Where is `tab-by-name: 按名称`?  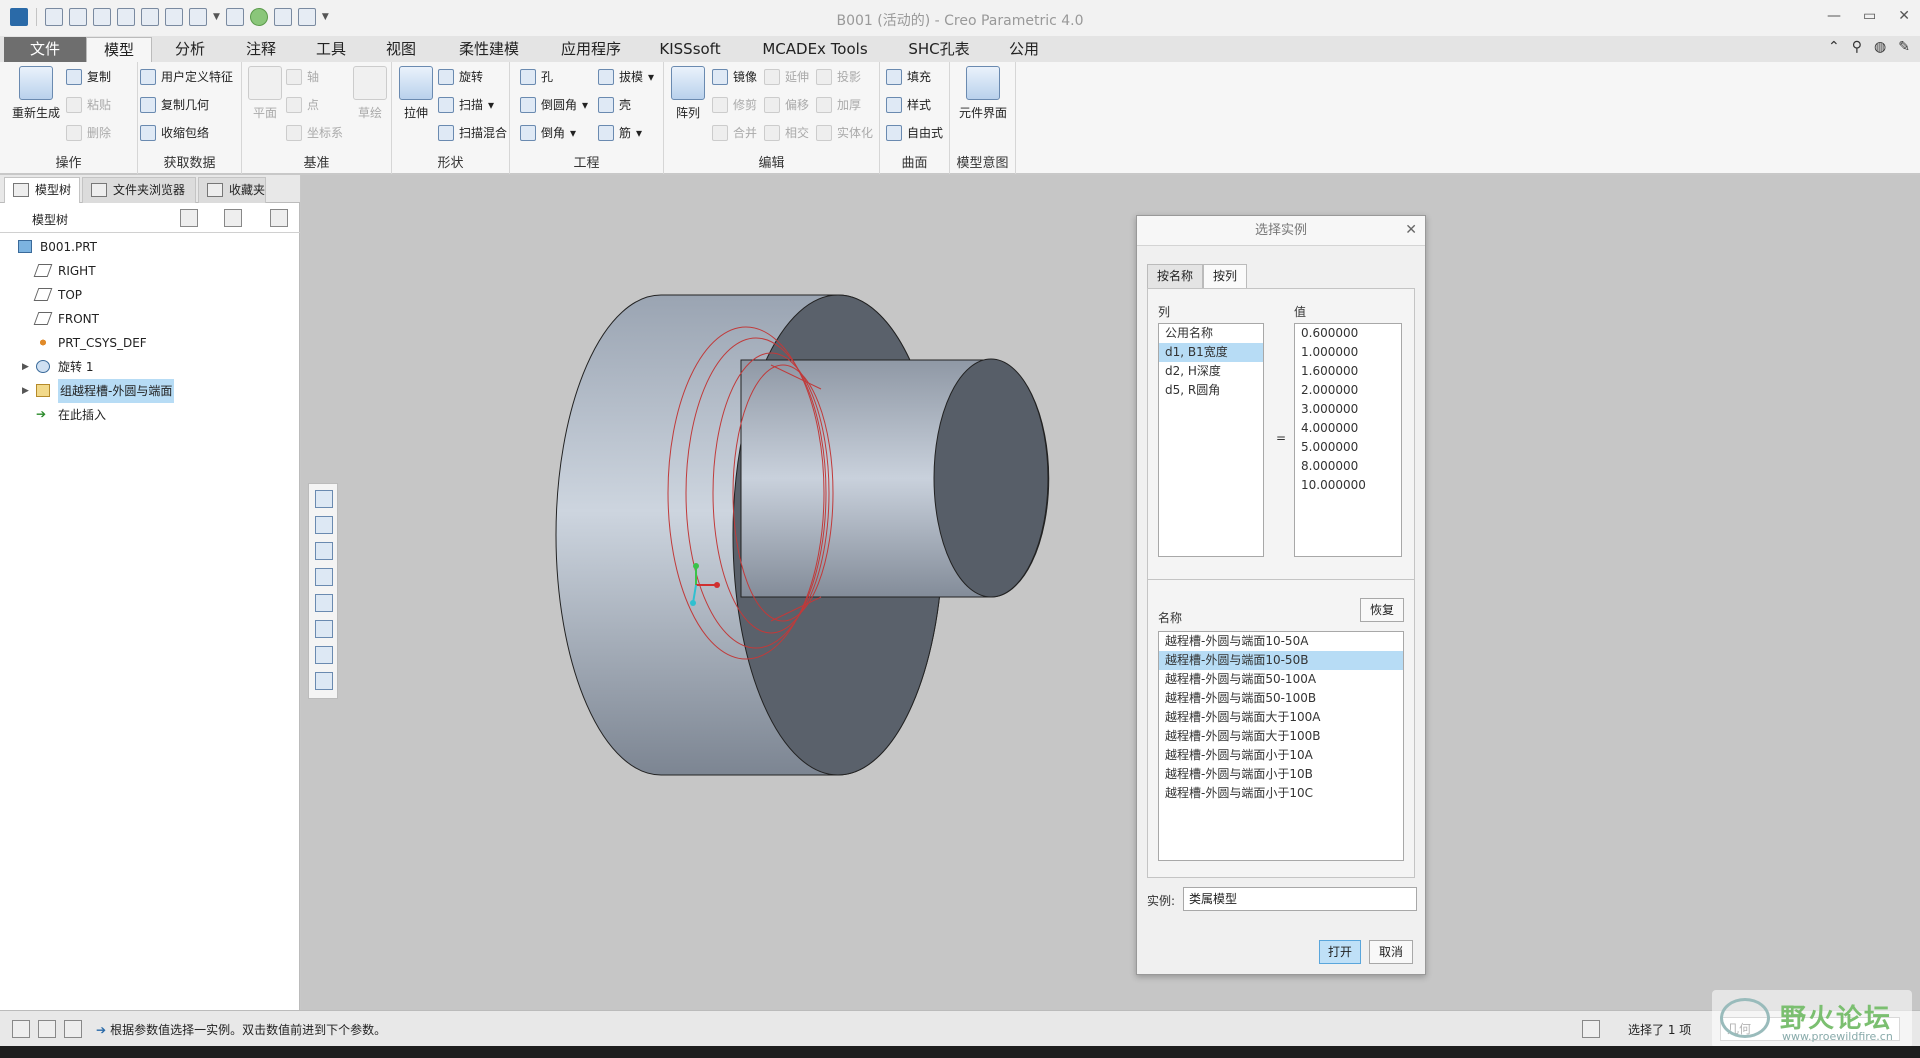 tab-by-name: 按名称 is located at coordinates (1175, 276).